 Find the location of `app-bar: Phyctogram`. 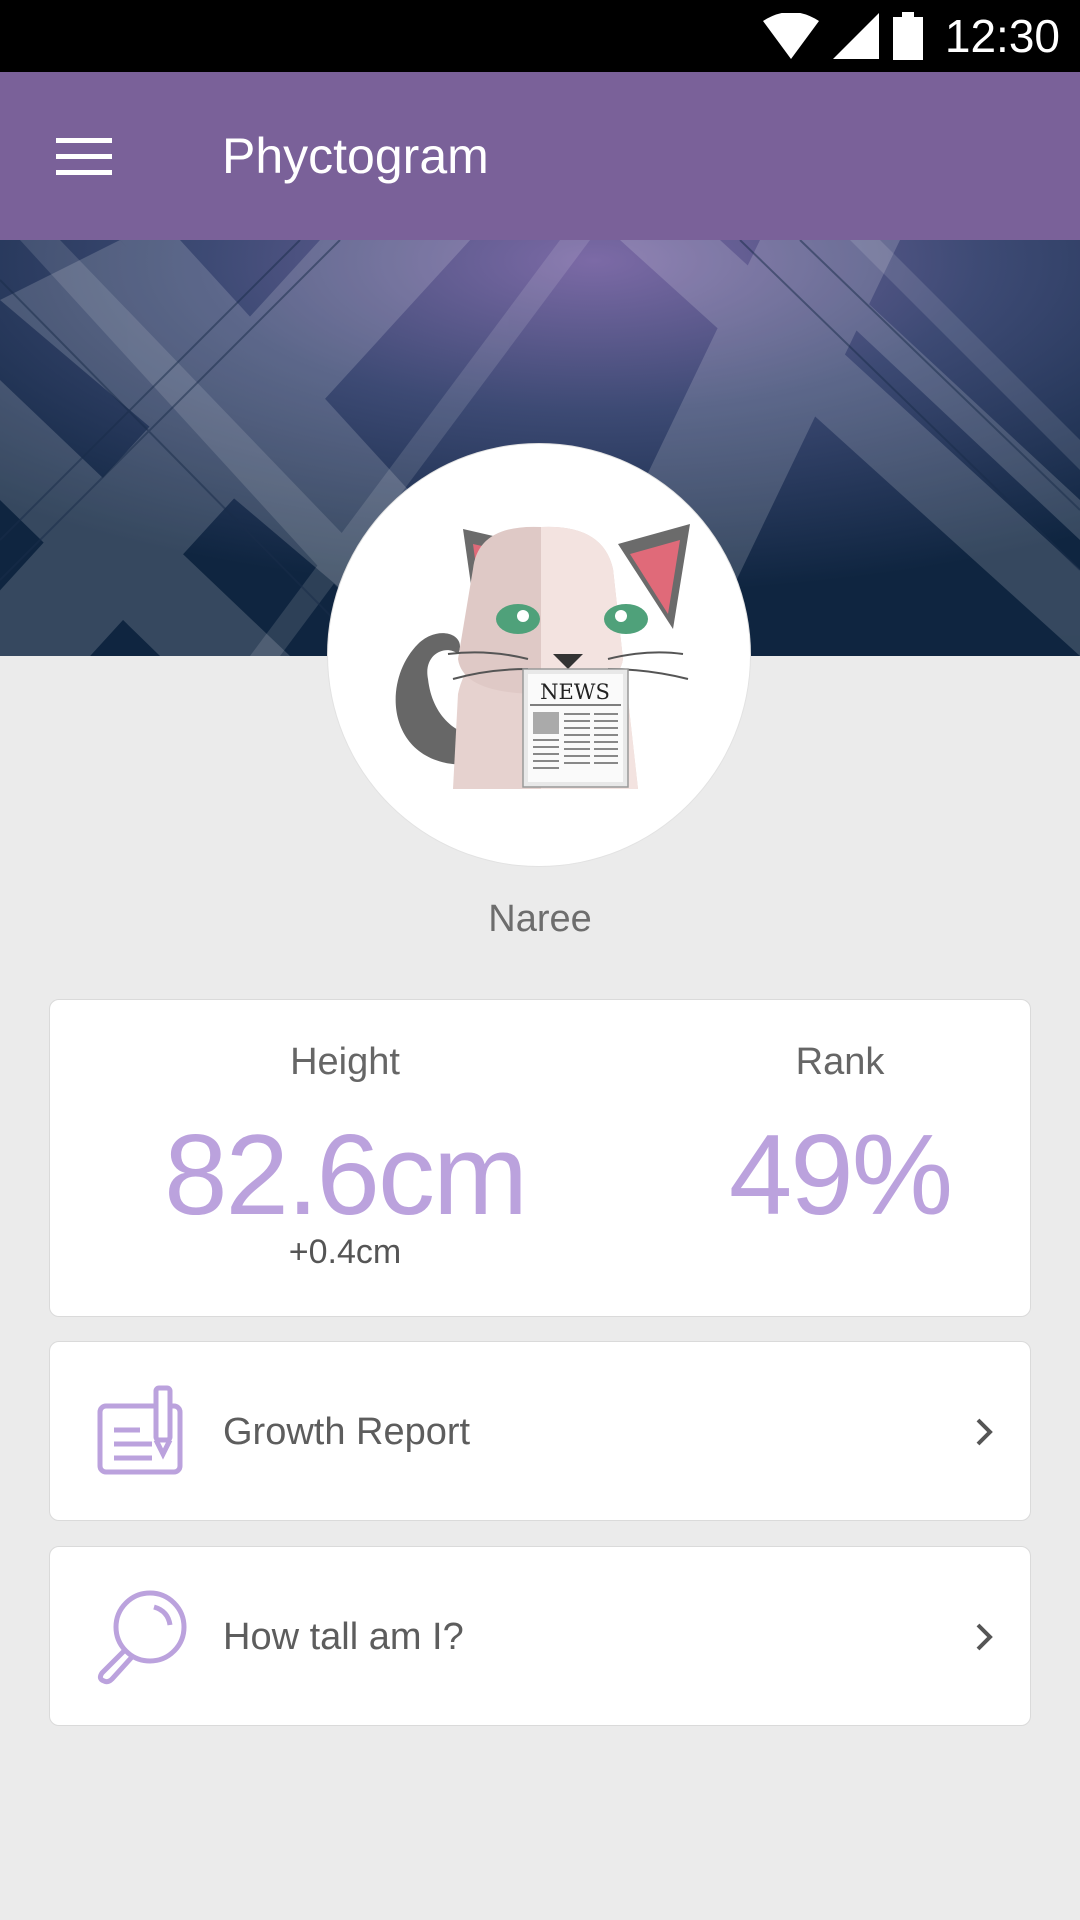

app-bar: Phyctogram is located at coordinates (540, 156).